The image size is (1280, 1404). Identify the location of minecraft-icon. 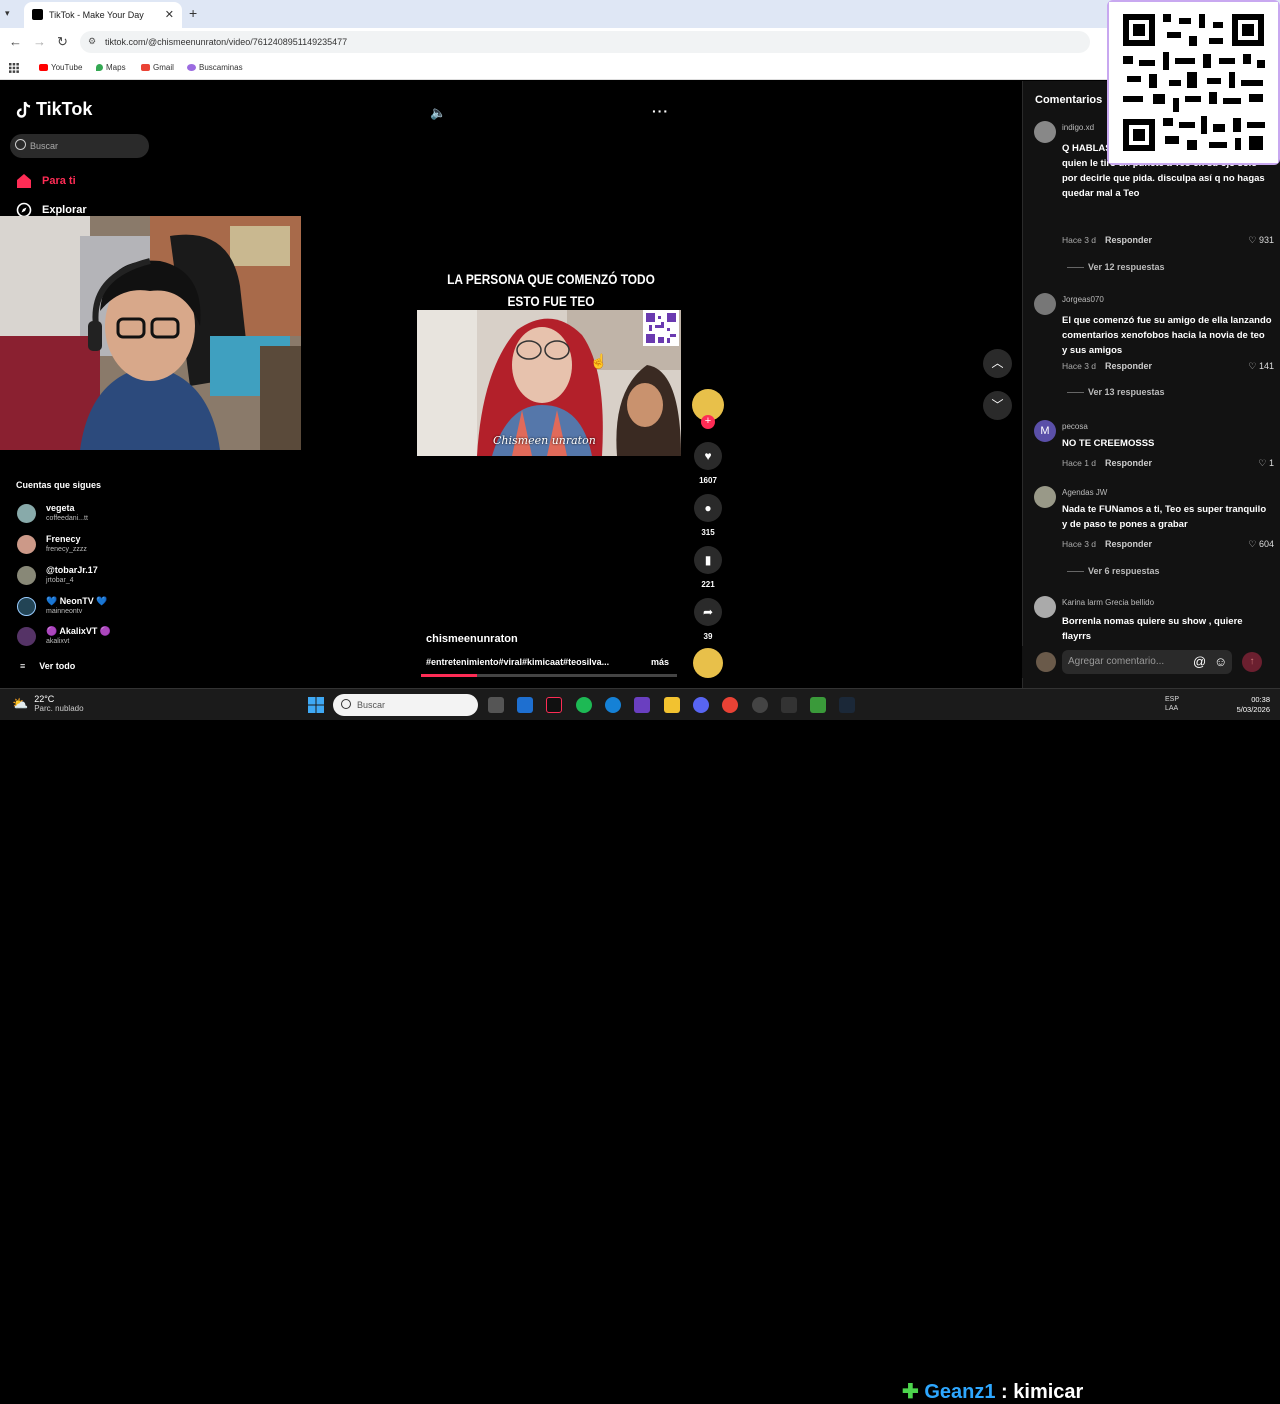
(818, 705).